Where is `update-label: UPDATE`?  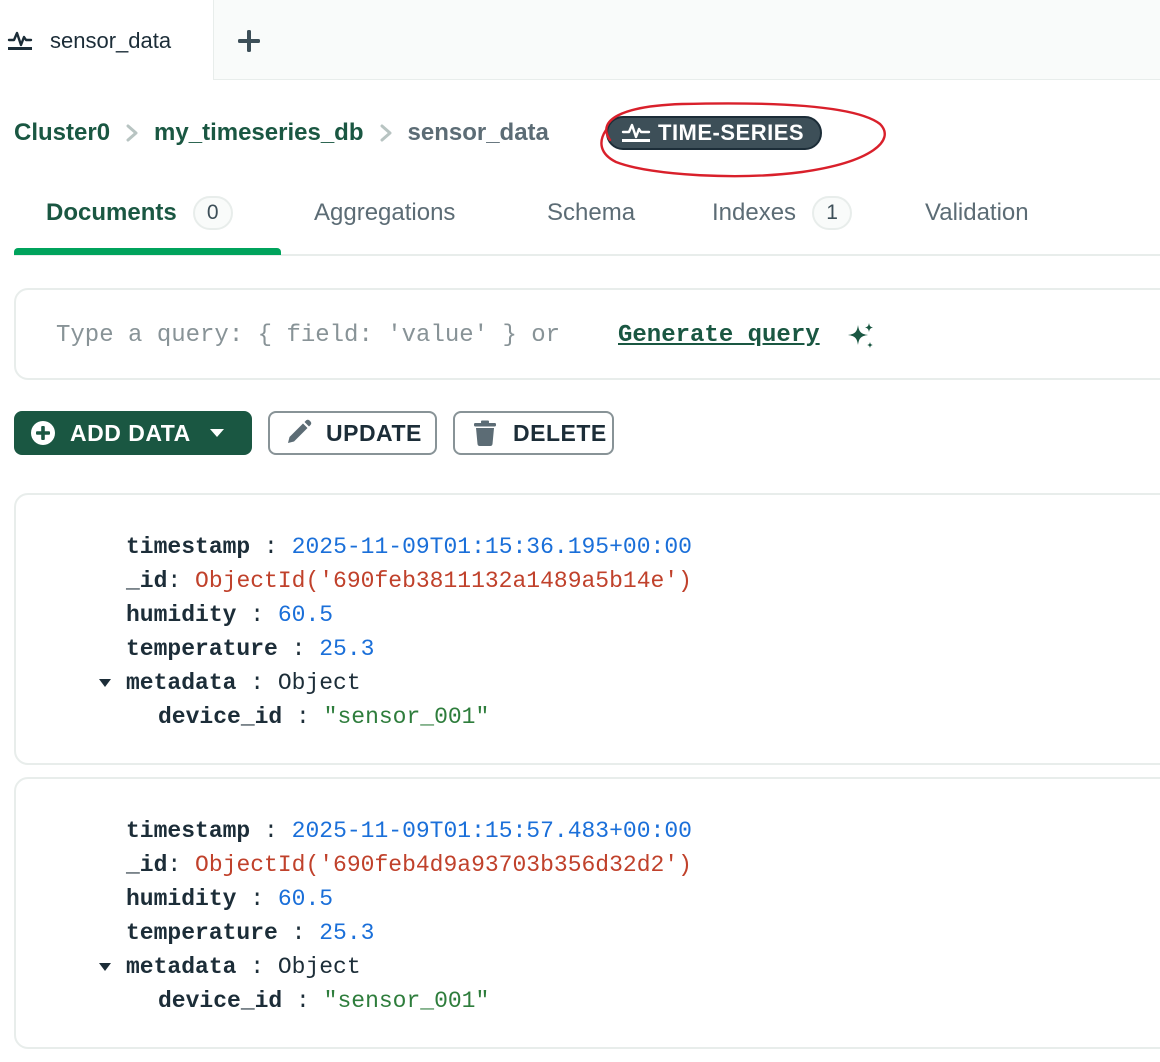
update-label: UPDATE is located at coordinates (374, 432).